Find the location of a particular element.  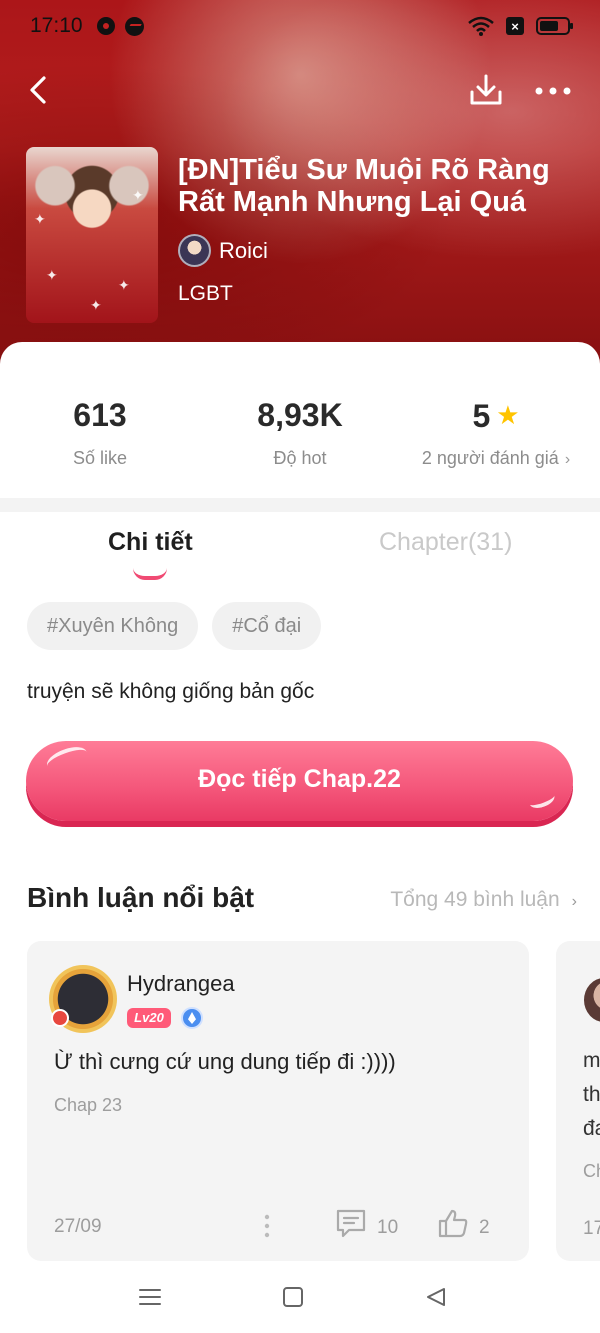

all-comments-link: Tổng 49 bình luận › is located at coordinates (483, 900).